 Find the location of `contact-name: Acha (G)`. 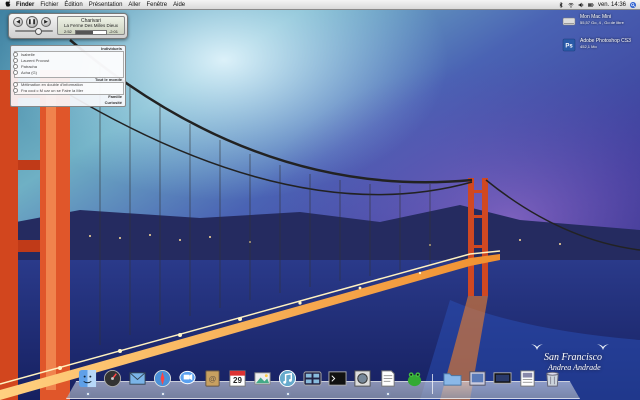

contact-name: Acha (G) is located at coordinates (29, 72).